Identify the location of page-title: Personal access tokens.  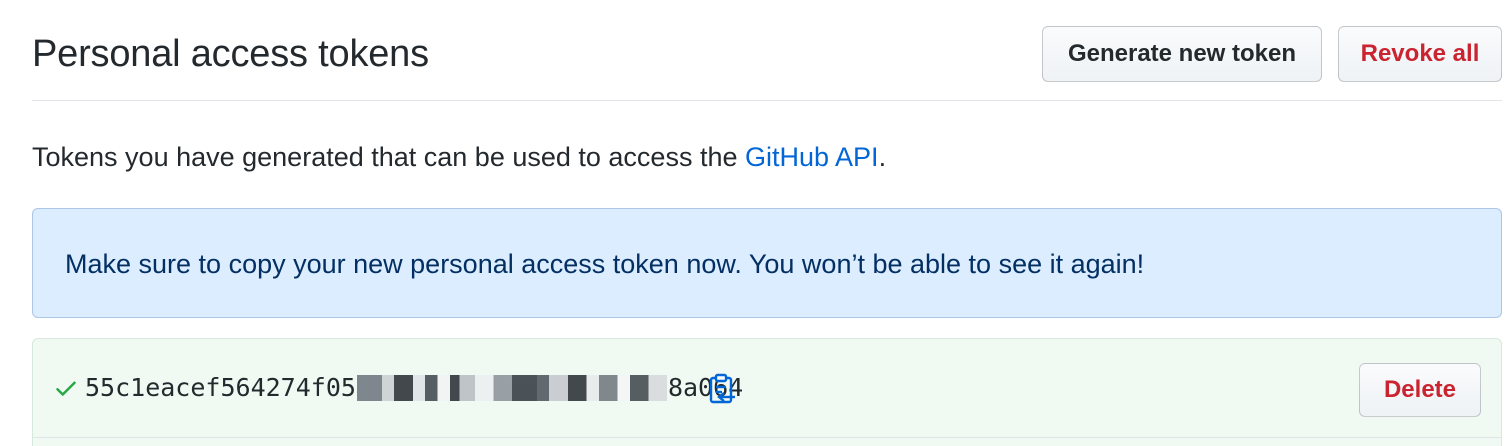
(230, 54).